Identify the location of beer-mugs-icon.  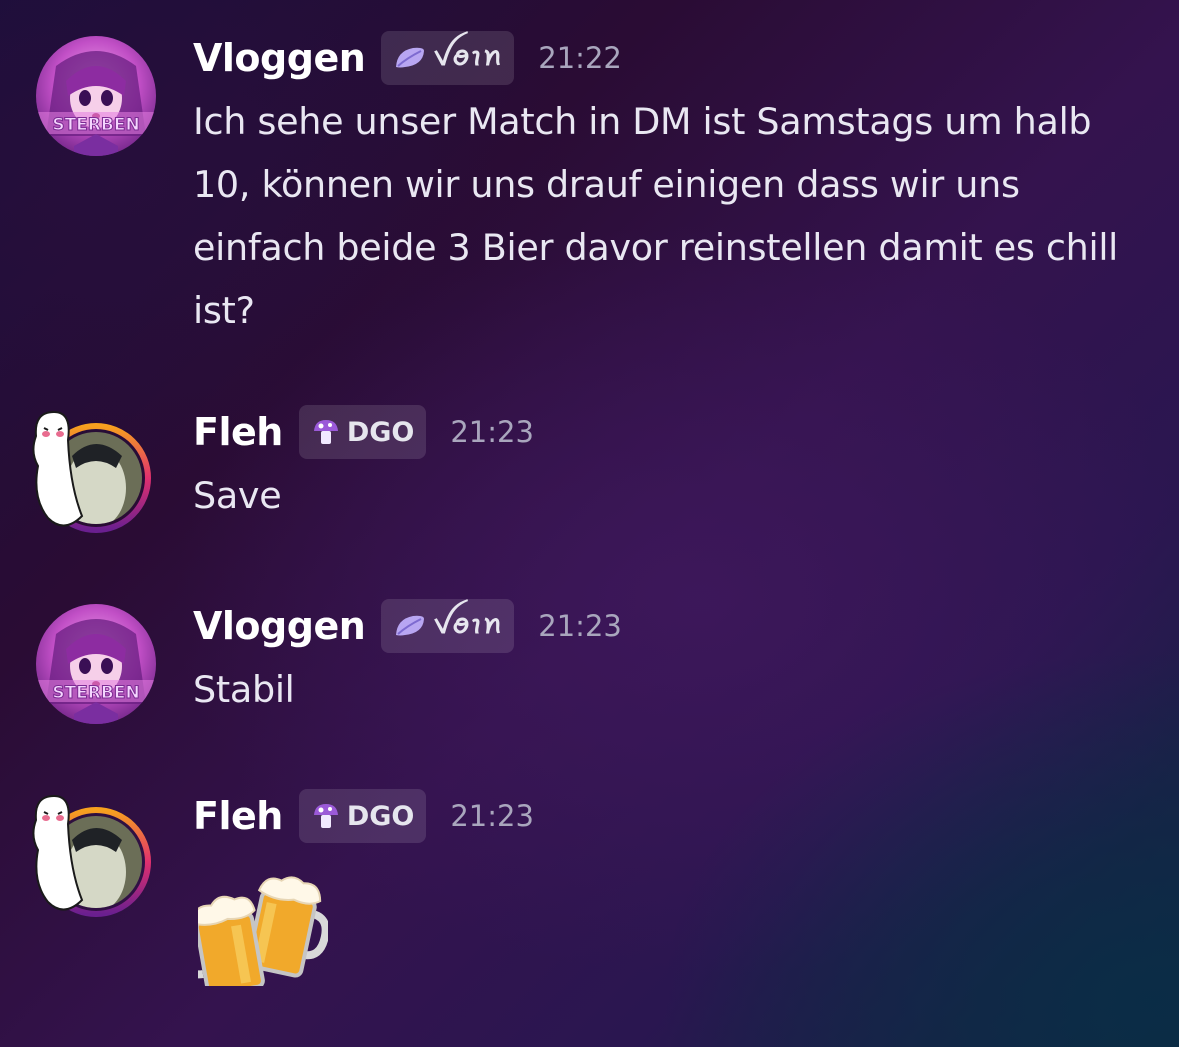
(263, 926).